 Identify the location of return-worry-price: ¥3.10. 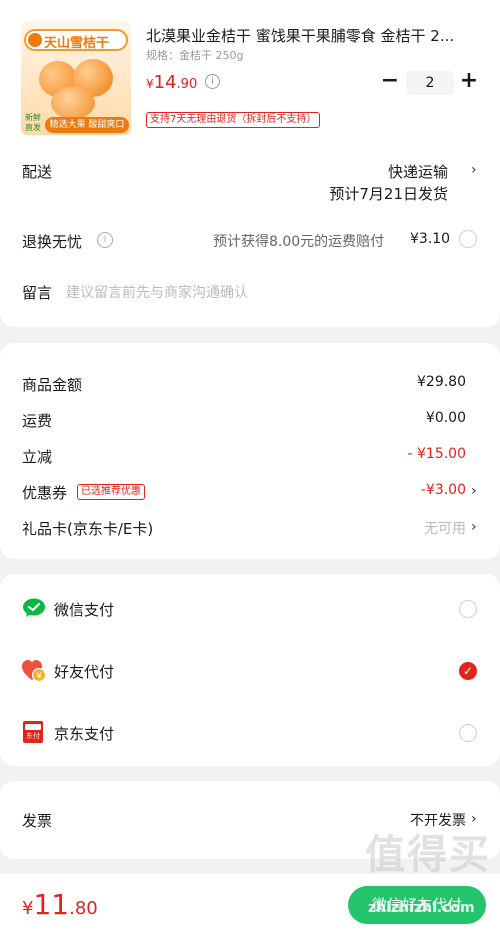
(430, 239).